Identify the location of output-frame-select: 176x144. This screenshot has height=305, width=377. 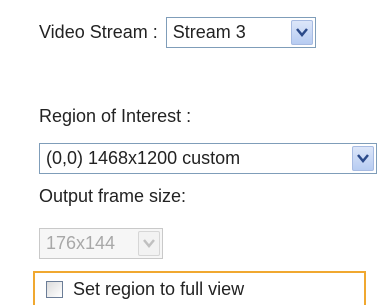
(101, 243).